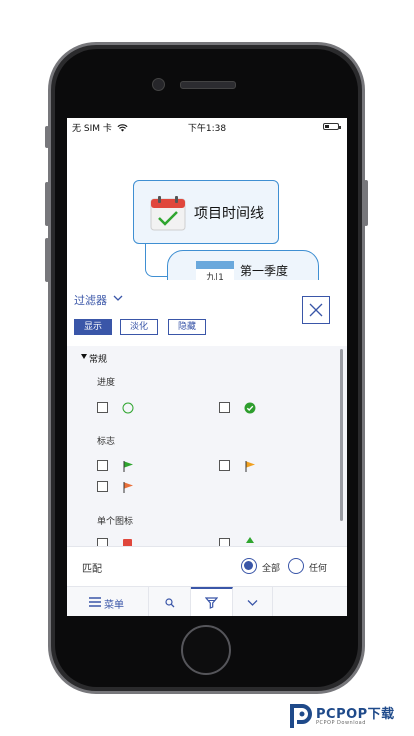 The image size is (414, 736). What do you see at coordinates (139, 327) in the screenshot?
I see `mode-fade-button: 淡化` at bounding box center [139, 327].